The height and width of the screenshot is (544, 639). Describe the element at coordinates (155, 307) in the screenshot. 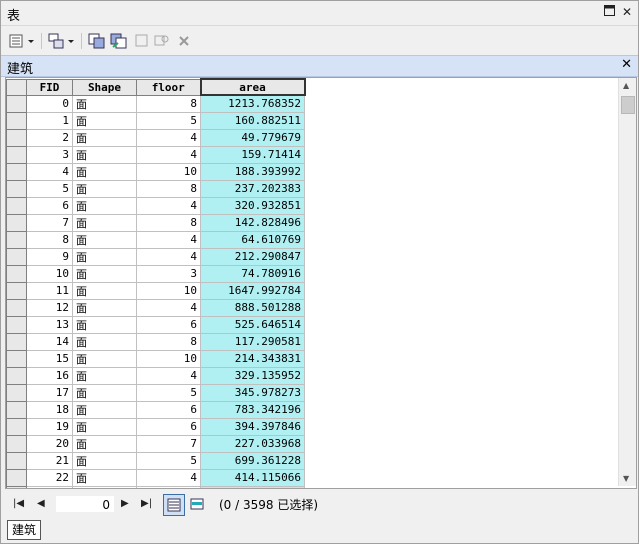

I see `table-row: 12 面 4 888.501288` at that location.